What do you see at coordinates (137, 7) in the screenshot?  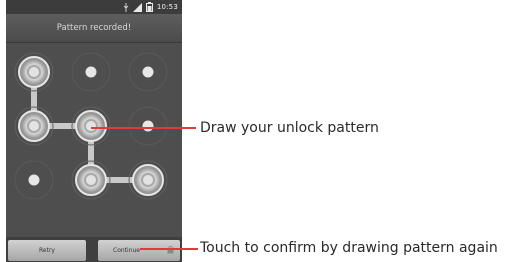 I see `signal-icon` at bounding box center [137, 7].